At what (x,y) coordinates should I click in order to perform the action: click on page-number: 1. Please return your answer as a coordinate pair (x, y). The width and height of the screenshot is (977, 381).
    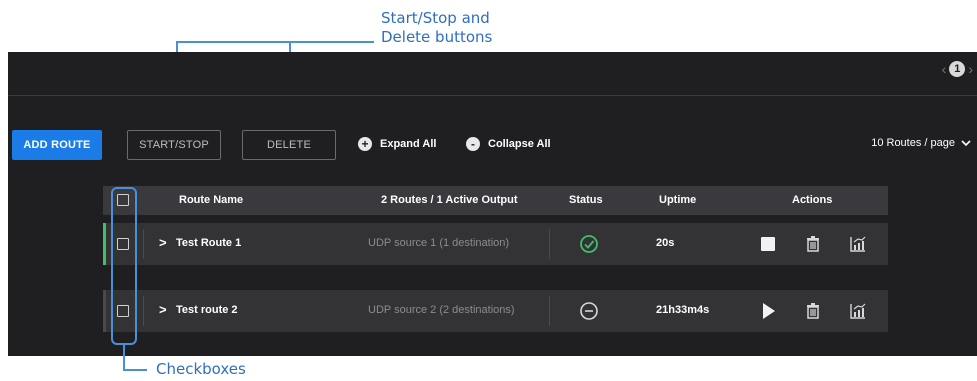
    Looking at the image, I should click on (957, 69).